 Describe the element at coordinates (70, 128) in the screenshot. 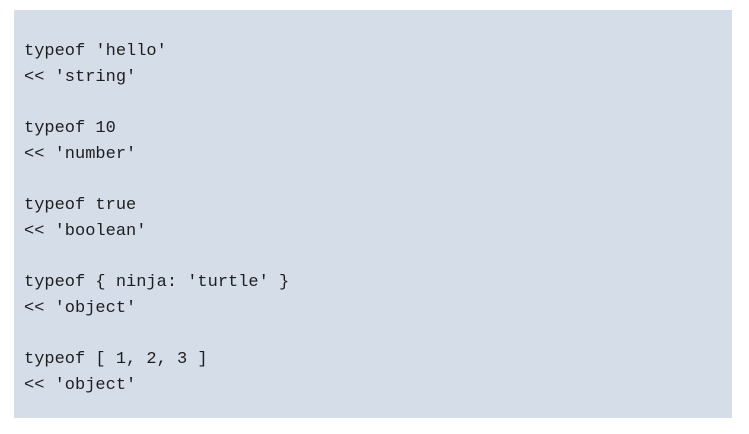

I see `code-input-line: typeof 10` at that location.